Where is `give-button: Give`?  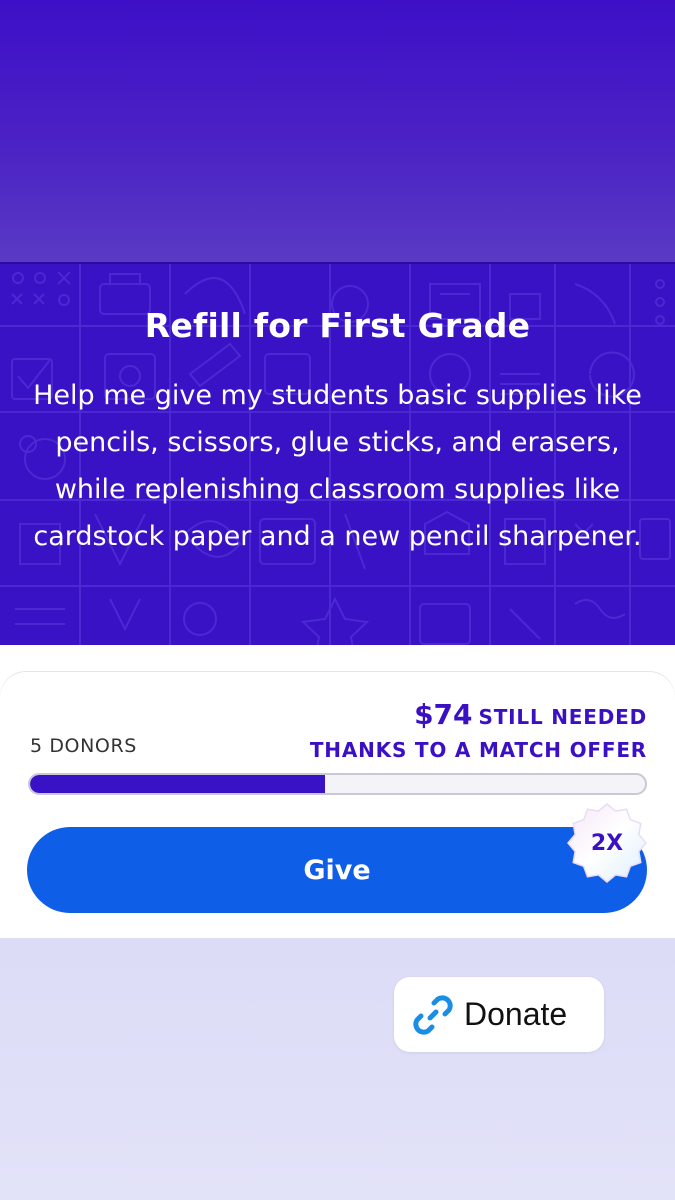
give-button: Give is located at coordinates (337, 870).